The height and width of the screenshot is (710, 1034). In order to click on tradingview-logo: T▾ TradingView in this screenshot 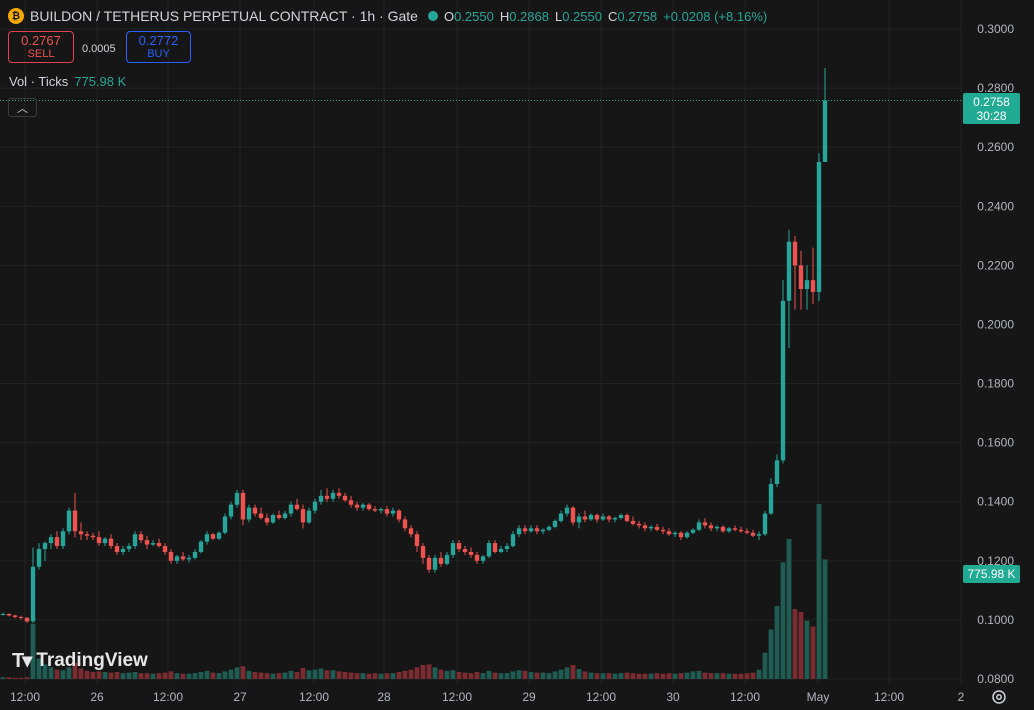, I will do `click(80, 660)`.